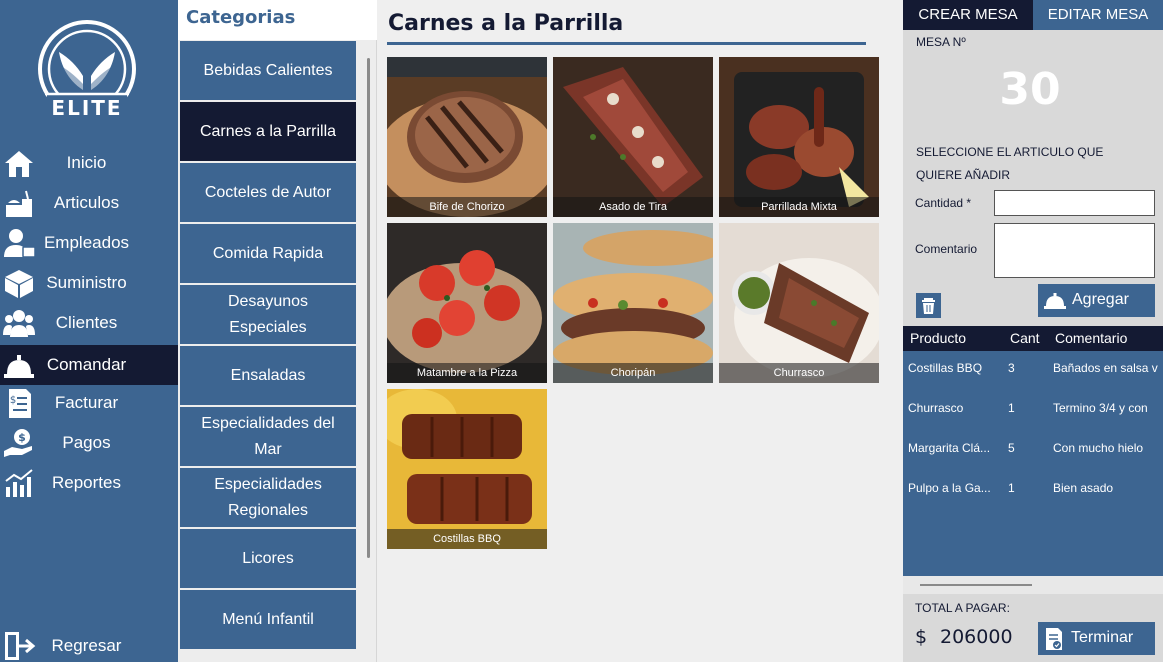 The height and width of the screenshot is (662, 1163). Describe the element at coordinates (467, 303) in the screenshot. I see `product-card: Matambre a la Pizza` at that location.